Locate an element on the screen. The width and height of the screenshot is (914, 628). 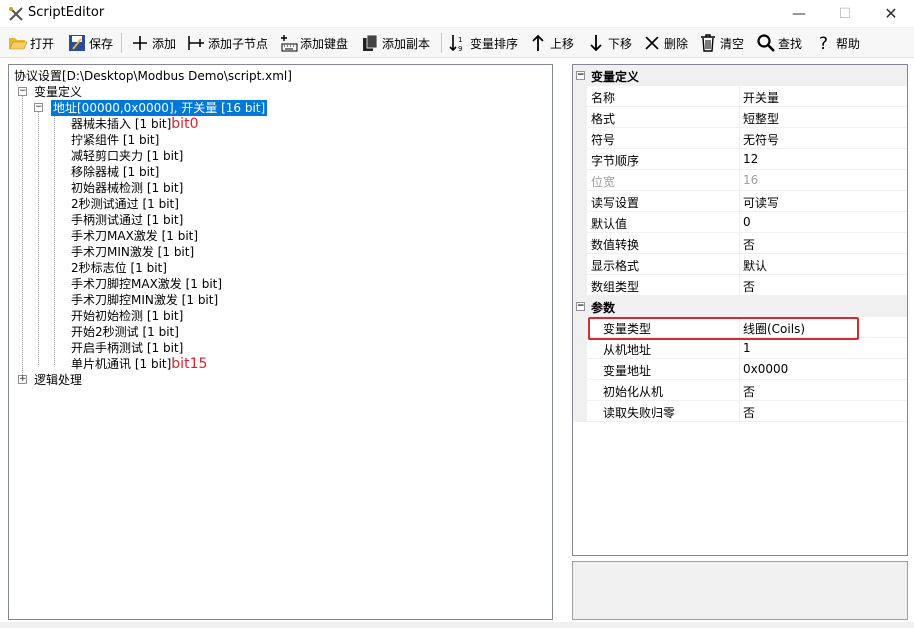
delete-x-icon is located at coordinates (652, 43).